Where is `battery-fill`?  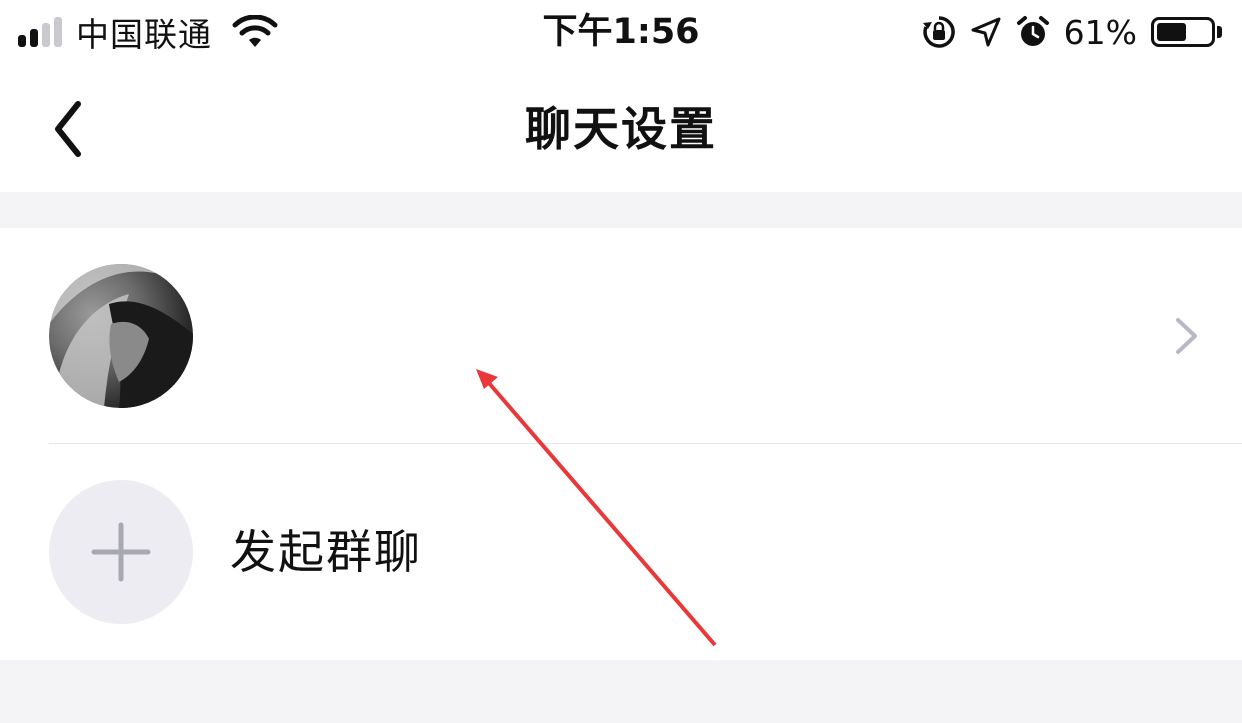 battery-fill is located at coordinates (1172, 32).